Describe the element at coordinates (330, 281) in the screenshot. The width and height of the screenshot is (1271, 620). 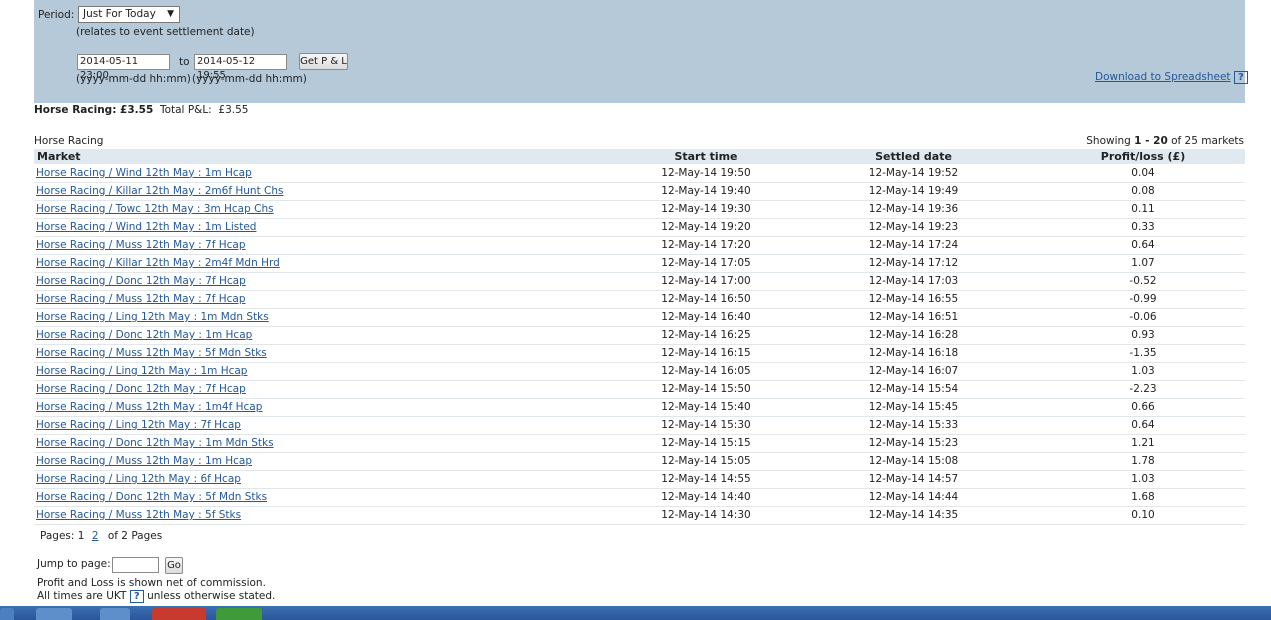
I see `market-cell: Horse Racing / Donc 12th May : 7f Hcap` at that location.